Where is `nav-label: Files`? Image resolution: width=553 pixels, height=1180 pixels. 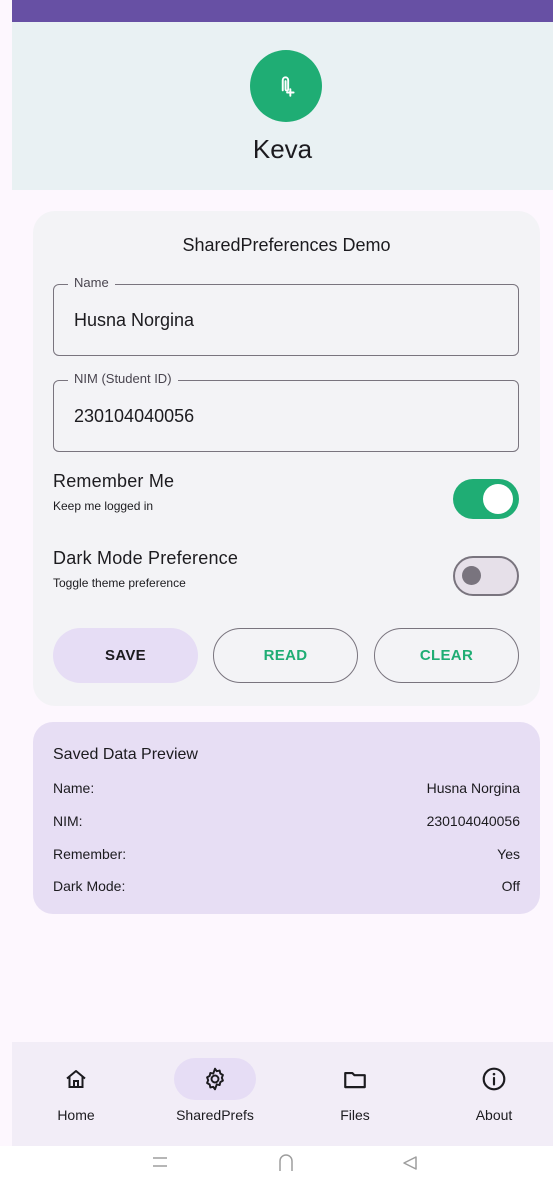
nav-label: Files is located at coordinates (355, 1115).